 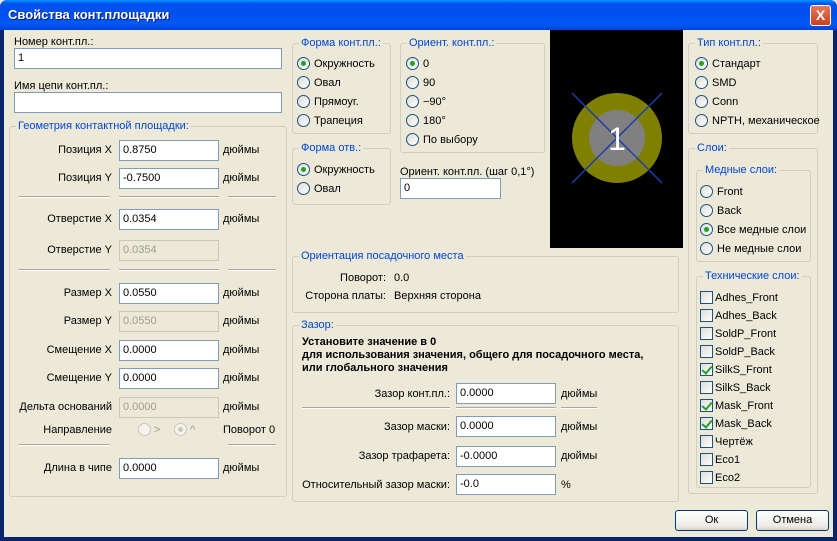 I want to click on pad-shape-option-label: Прямоуг., so click(x=336, y=102).